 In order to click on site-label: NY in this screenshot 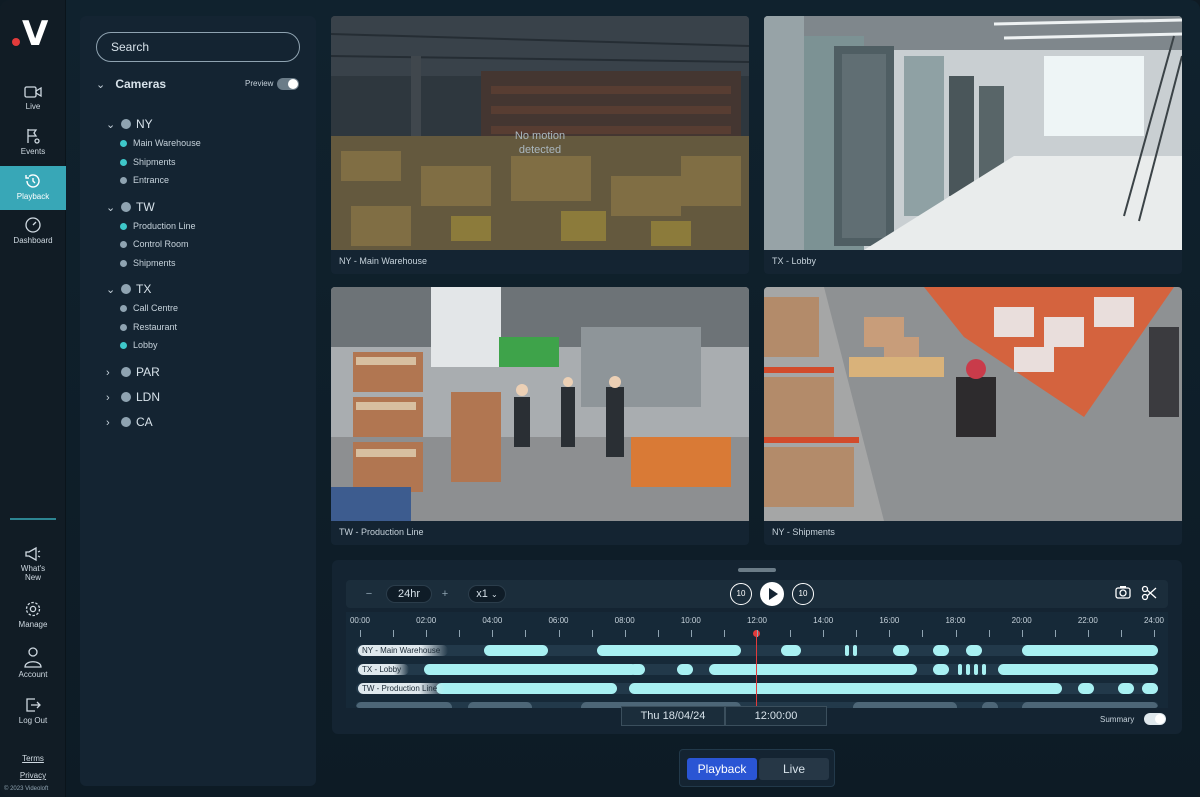, I will do `click(144, 124)`.